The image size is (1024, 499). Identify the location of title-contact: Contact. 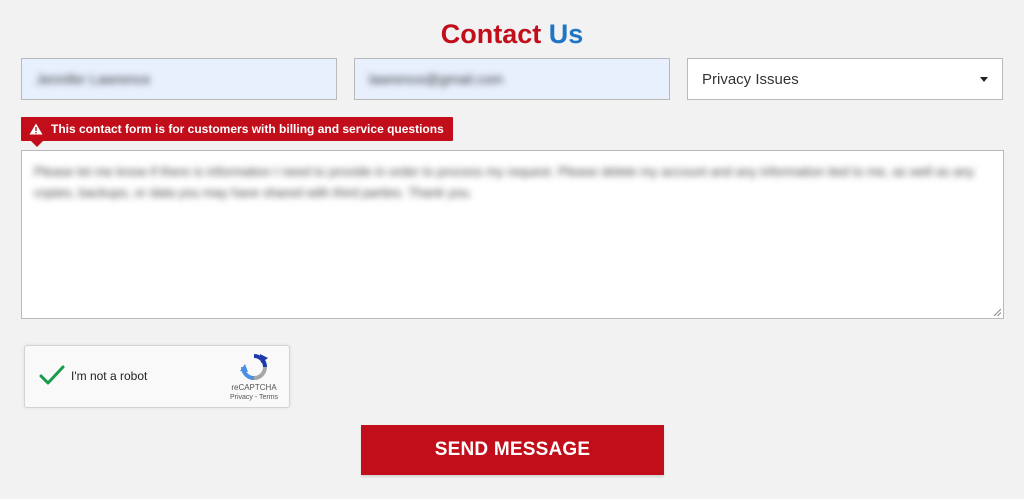
(491, 34).